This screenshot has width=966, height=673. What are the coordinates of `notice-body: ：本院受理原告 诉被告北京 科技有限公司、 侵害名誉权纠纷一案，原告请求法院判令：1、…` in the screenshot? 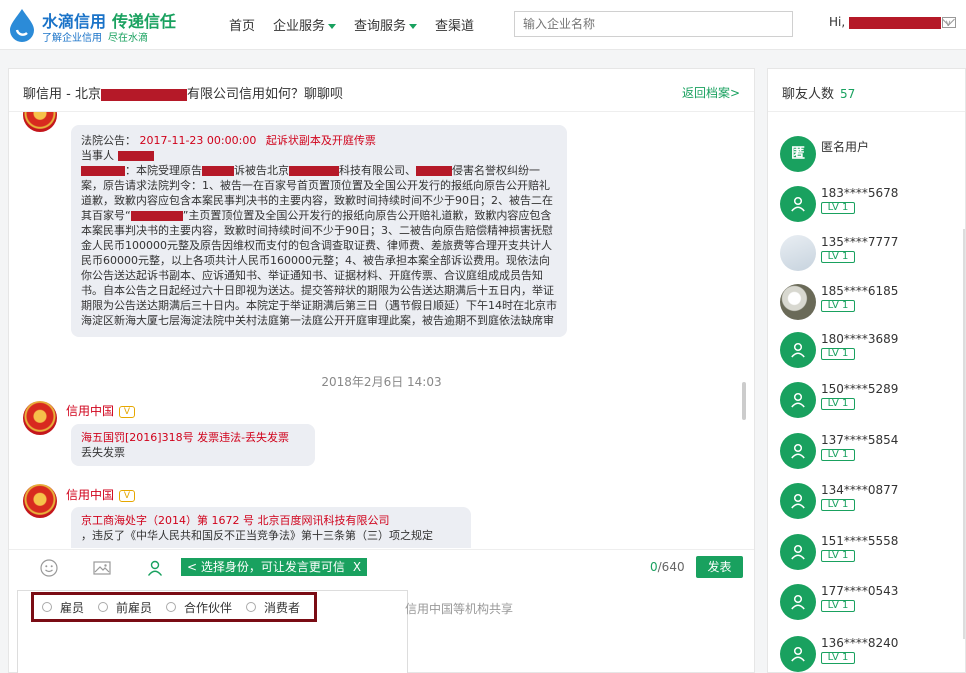 It's located at (319, 246).